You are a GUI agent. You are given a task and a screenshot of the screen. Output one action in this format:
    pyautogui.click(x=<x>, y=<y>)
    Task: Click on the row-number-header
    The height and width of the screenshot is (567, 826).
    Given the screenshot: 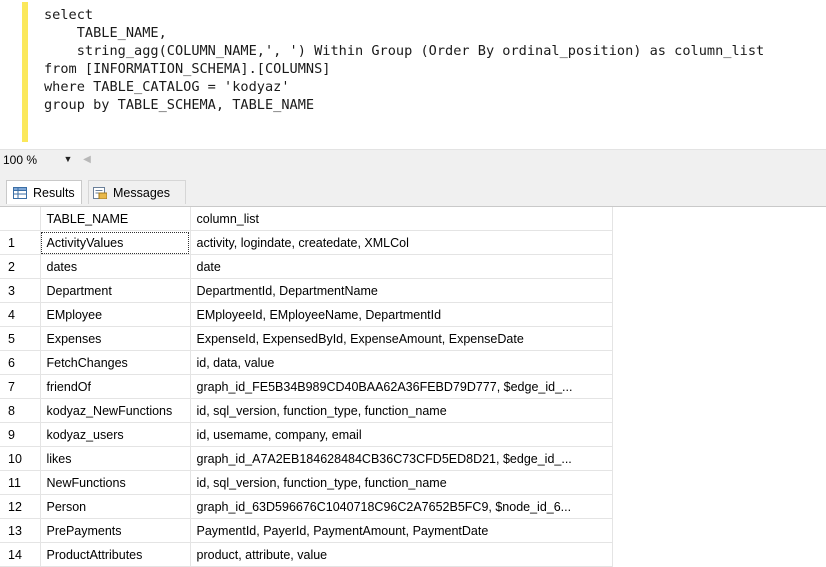 What is the action you would take?
    pyautogui.click(x=20, y=219)
    